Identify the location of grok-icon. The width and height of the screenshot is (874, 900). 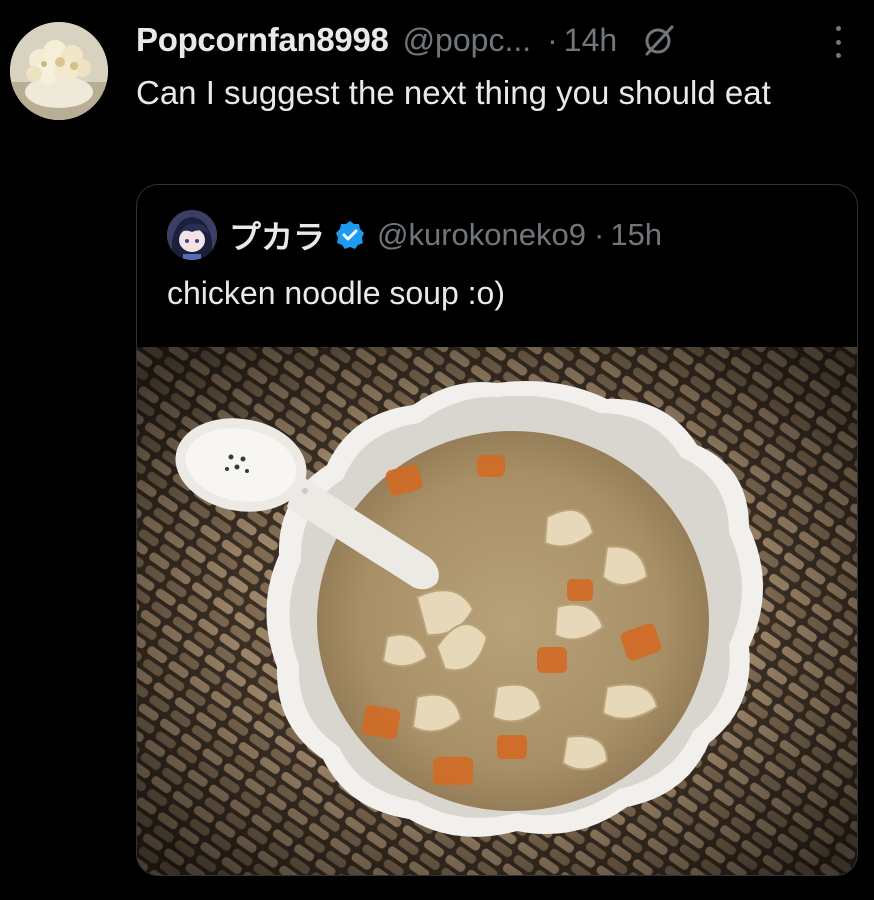
(659, 40).